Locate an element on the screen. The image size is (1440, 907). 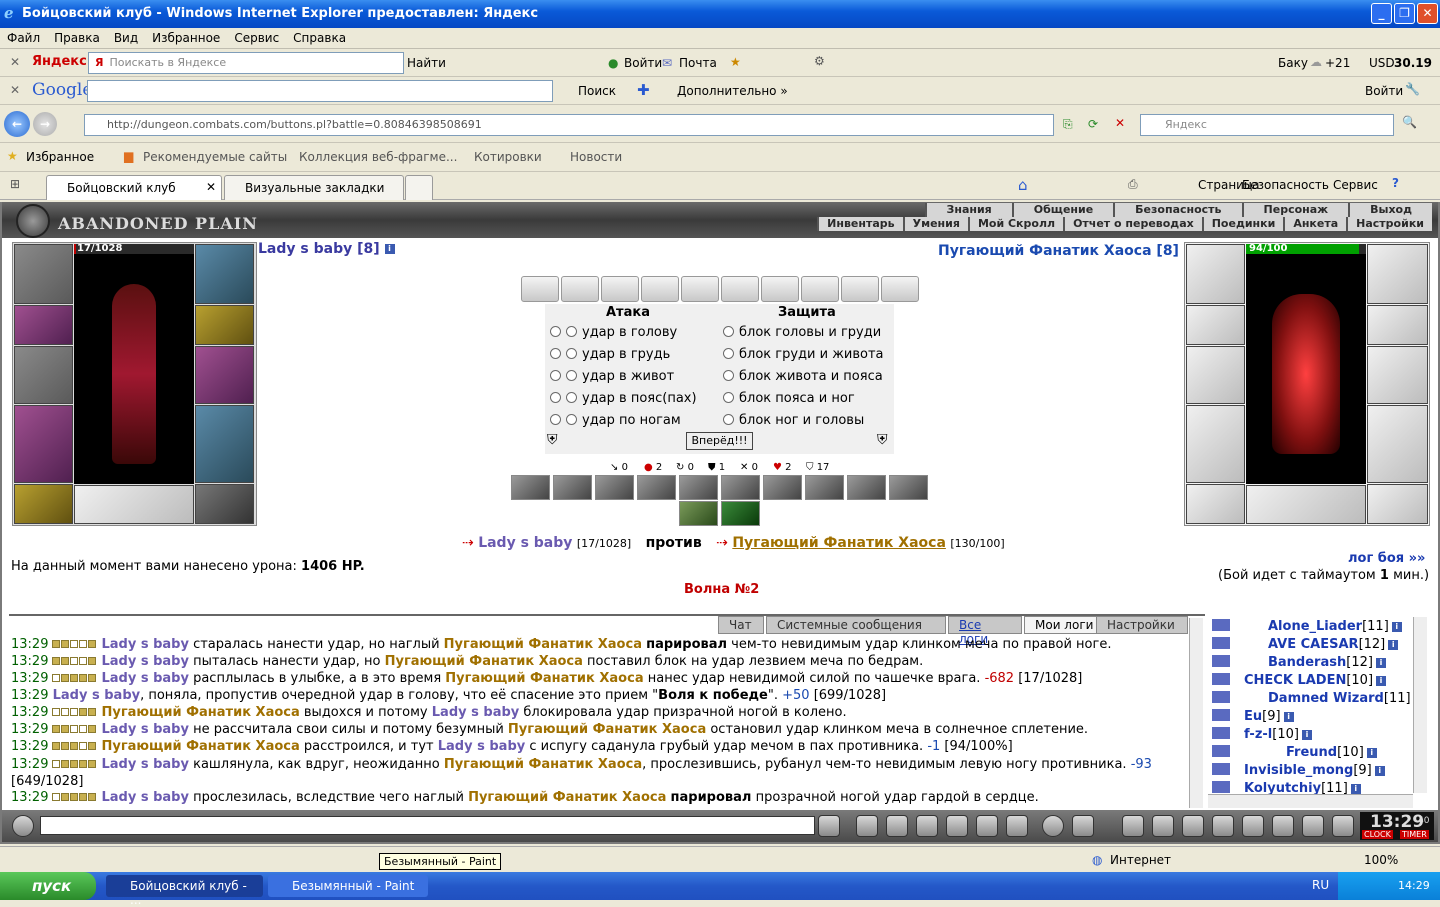
enemy-name: Пугающий Фанатик Хаоса [8] i is located at coordinates (1066, 251).